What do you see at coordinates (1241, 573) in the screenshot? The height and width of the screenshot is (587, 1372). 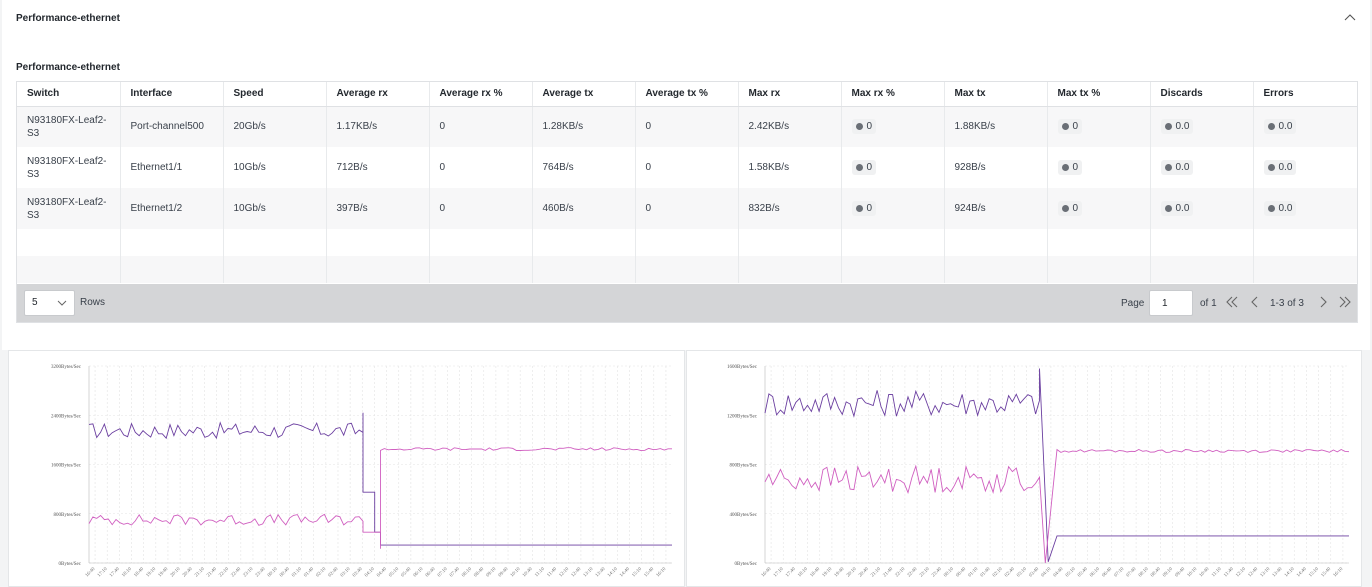 I see `x-tick-label: 12:10` at bounding box center [1241, 573].